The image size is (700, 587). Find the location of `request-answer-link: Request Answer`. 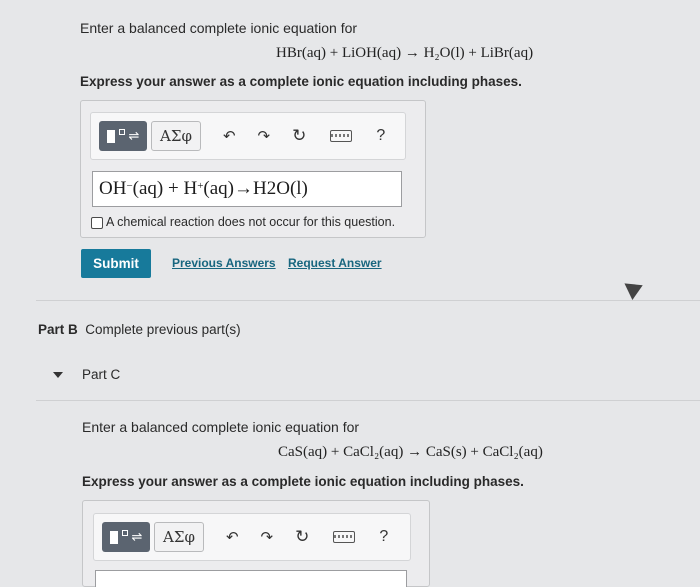

request-answer-link: Request Answer is located at coordinates (335, 263).